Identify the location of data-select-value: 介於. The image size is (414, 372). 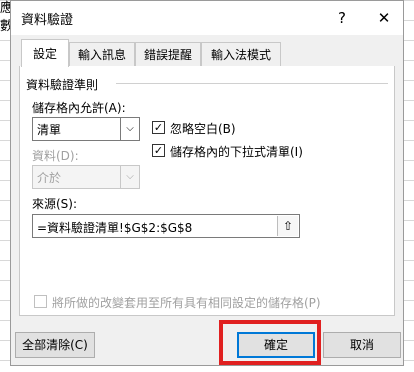
(49, 178).